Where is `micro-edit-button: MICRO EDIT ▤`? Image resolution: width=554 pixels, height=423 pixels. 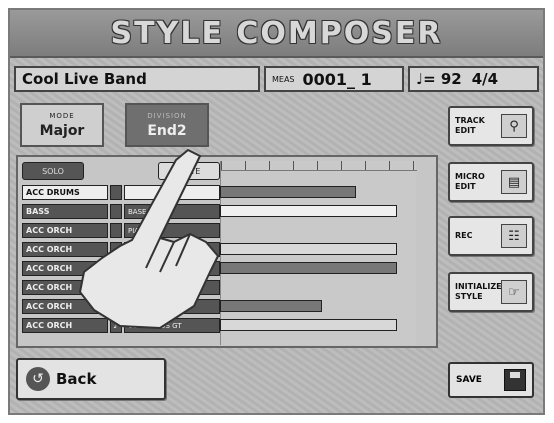
micro-edit-button: MICRO EDIT ▤ is located at coordinates (491, 182).